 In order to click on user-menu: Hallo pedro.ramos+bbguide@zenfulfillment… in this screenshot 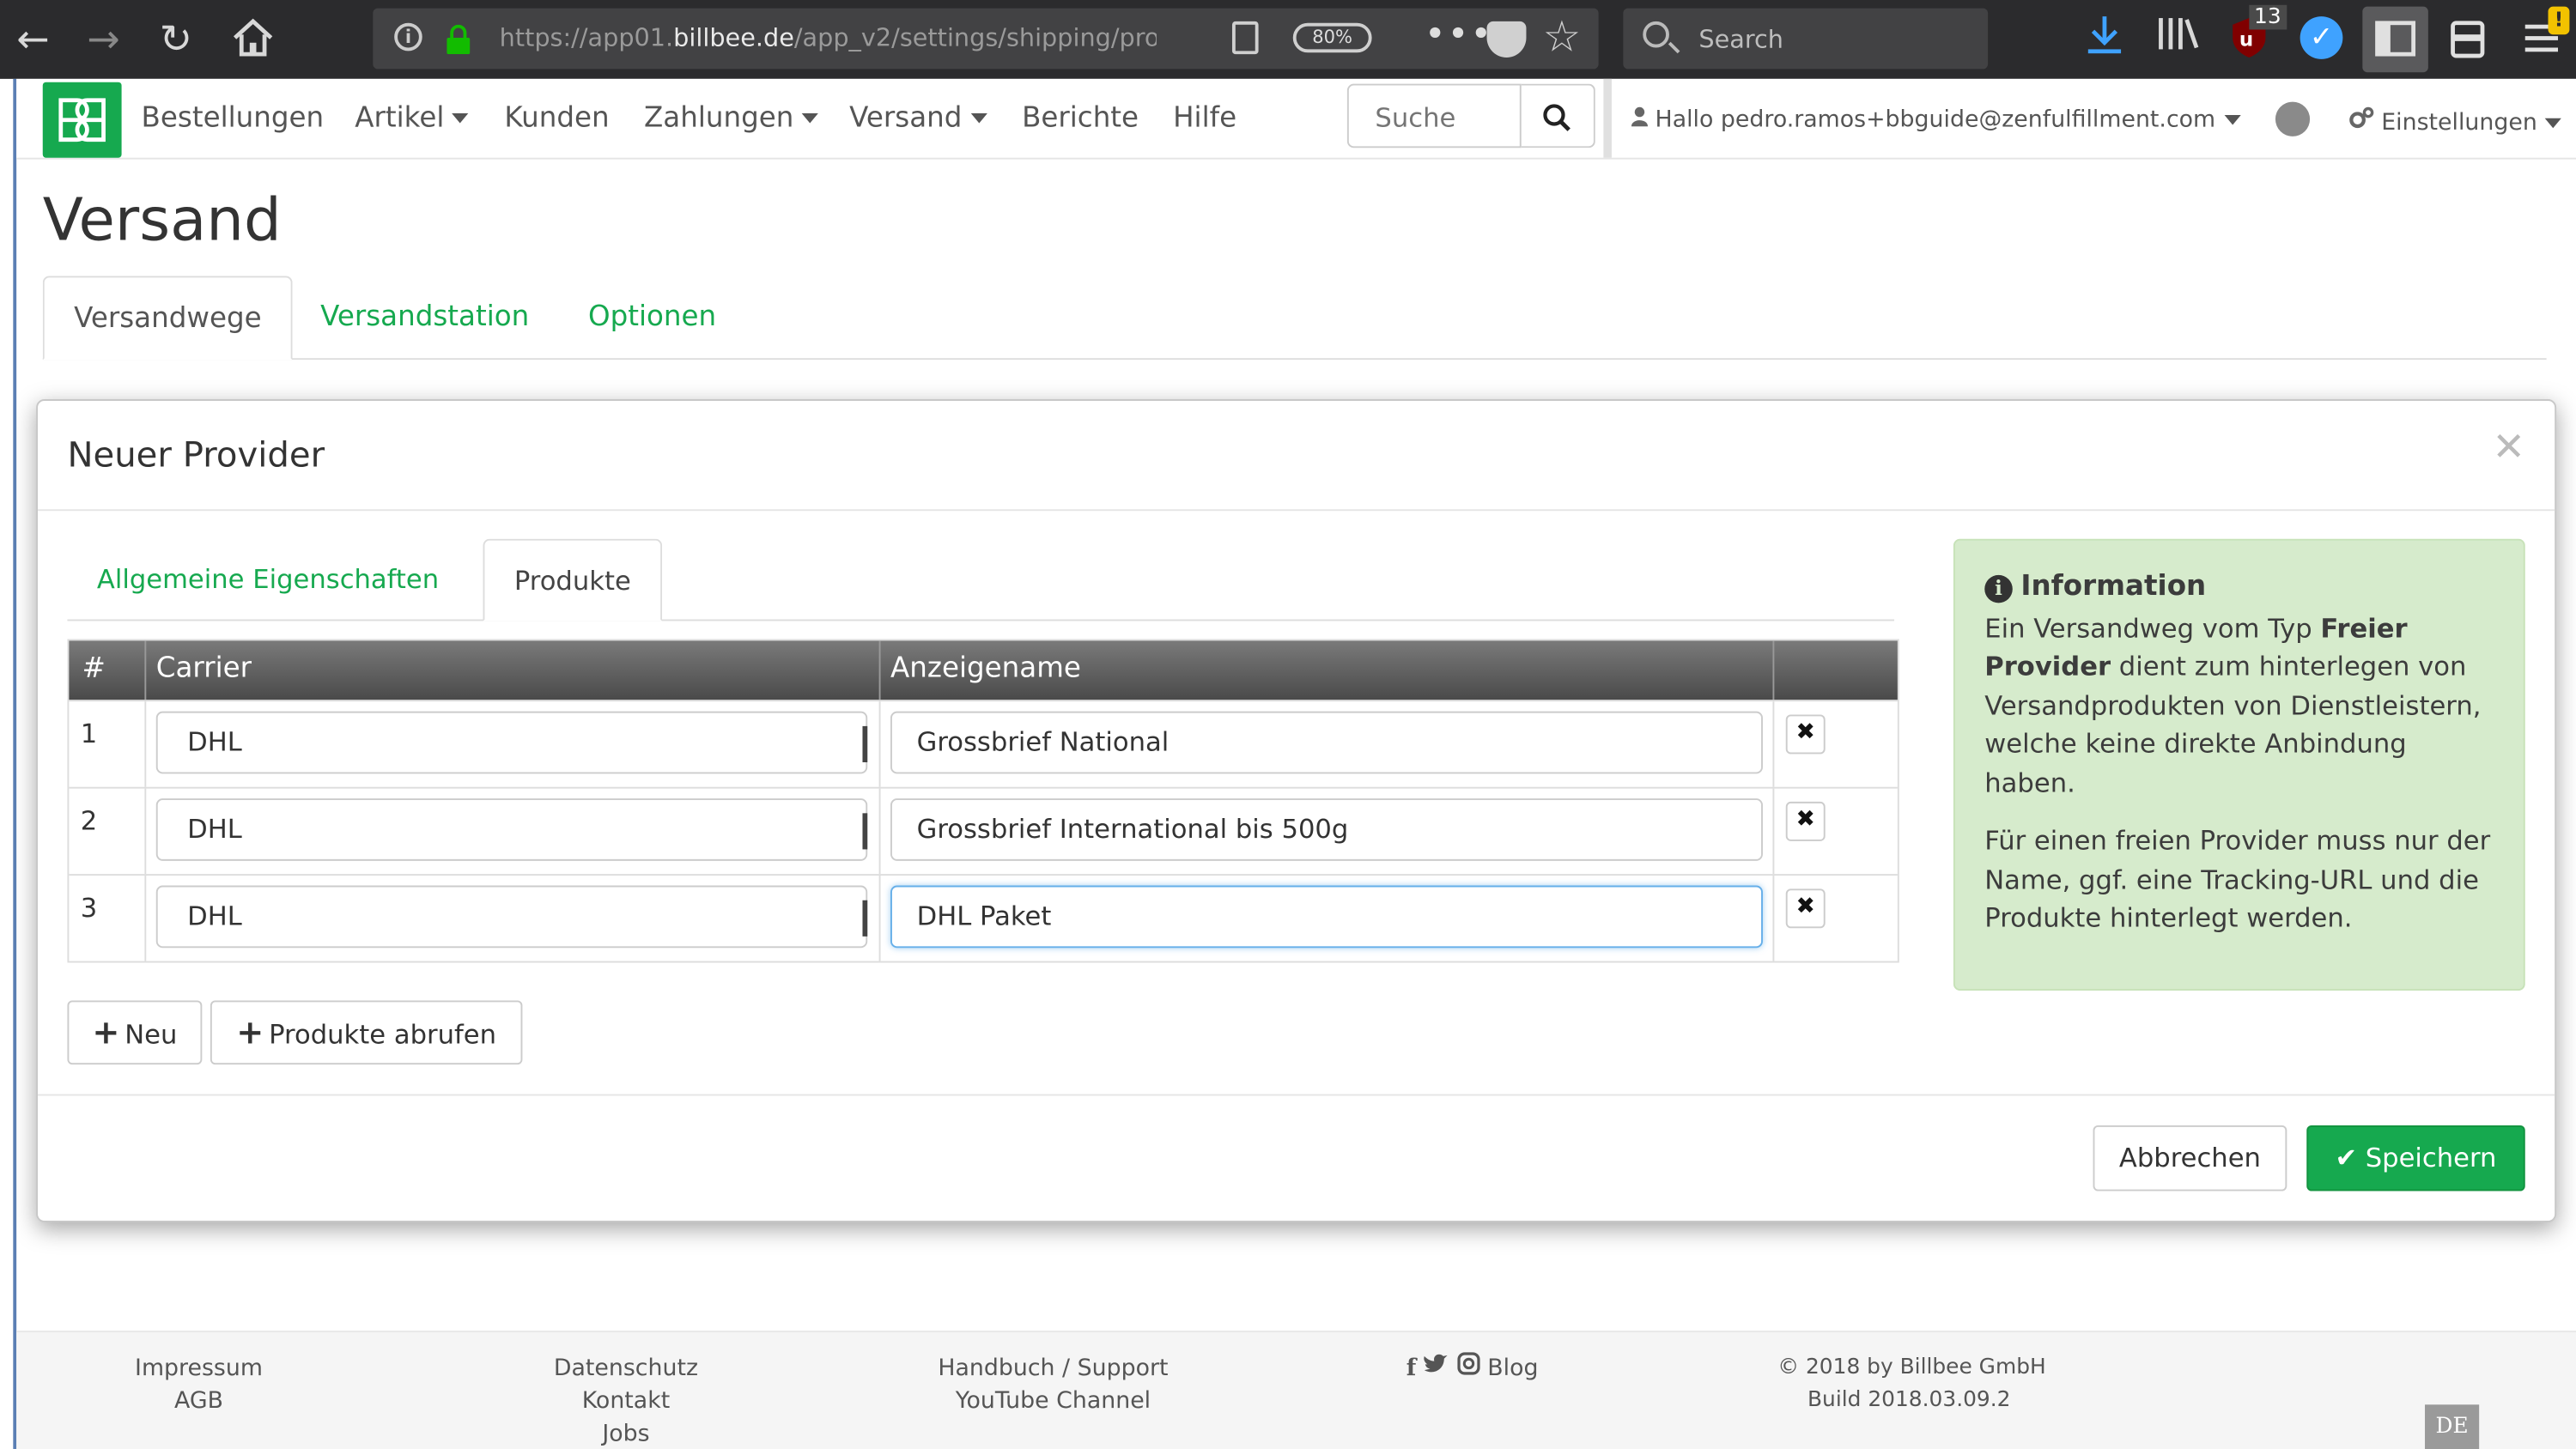, I will do `click(1936, 119)`.